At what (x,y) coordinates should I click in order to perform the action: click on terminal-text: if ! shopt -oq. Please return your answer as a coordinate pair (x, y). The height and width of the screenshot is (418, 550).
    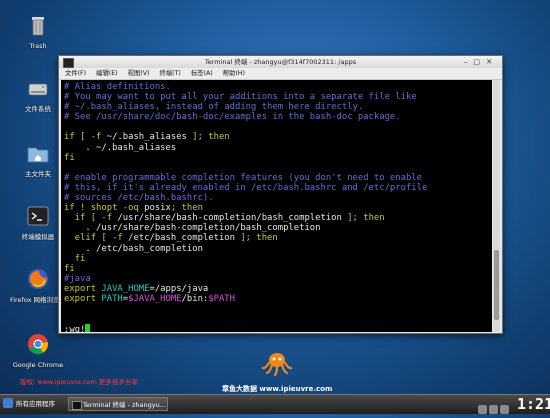
    Looking at the image, I should click on (104, 208).